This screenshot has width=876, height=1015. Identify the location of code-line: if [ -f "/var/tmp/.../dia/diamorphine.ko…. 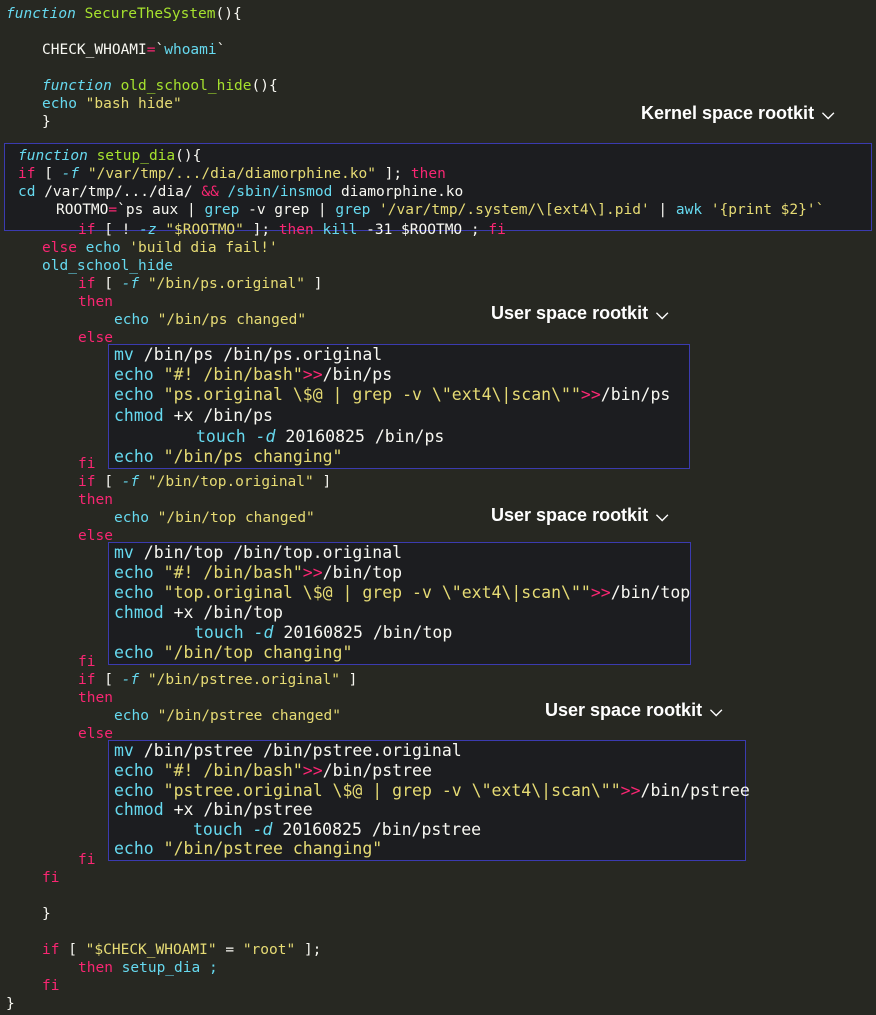
(232, 174).